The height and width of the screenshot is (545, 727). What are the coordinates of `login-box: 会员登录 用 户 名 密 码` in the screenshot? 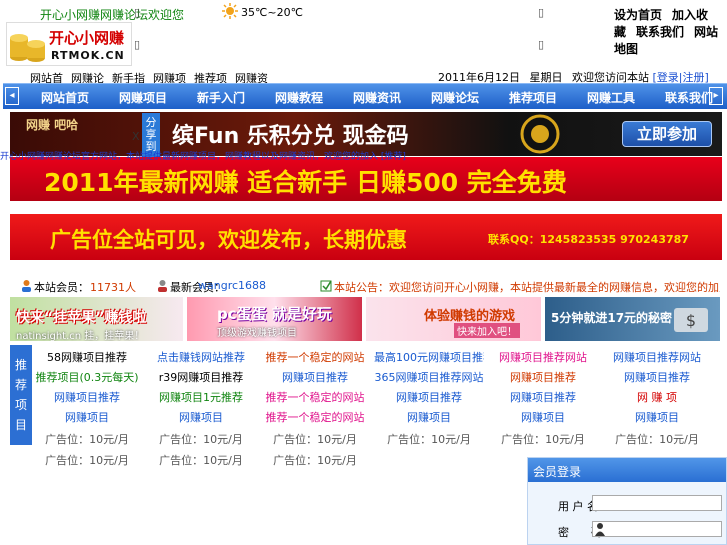 It's located at (627, 501).